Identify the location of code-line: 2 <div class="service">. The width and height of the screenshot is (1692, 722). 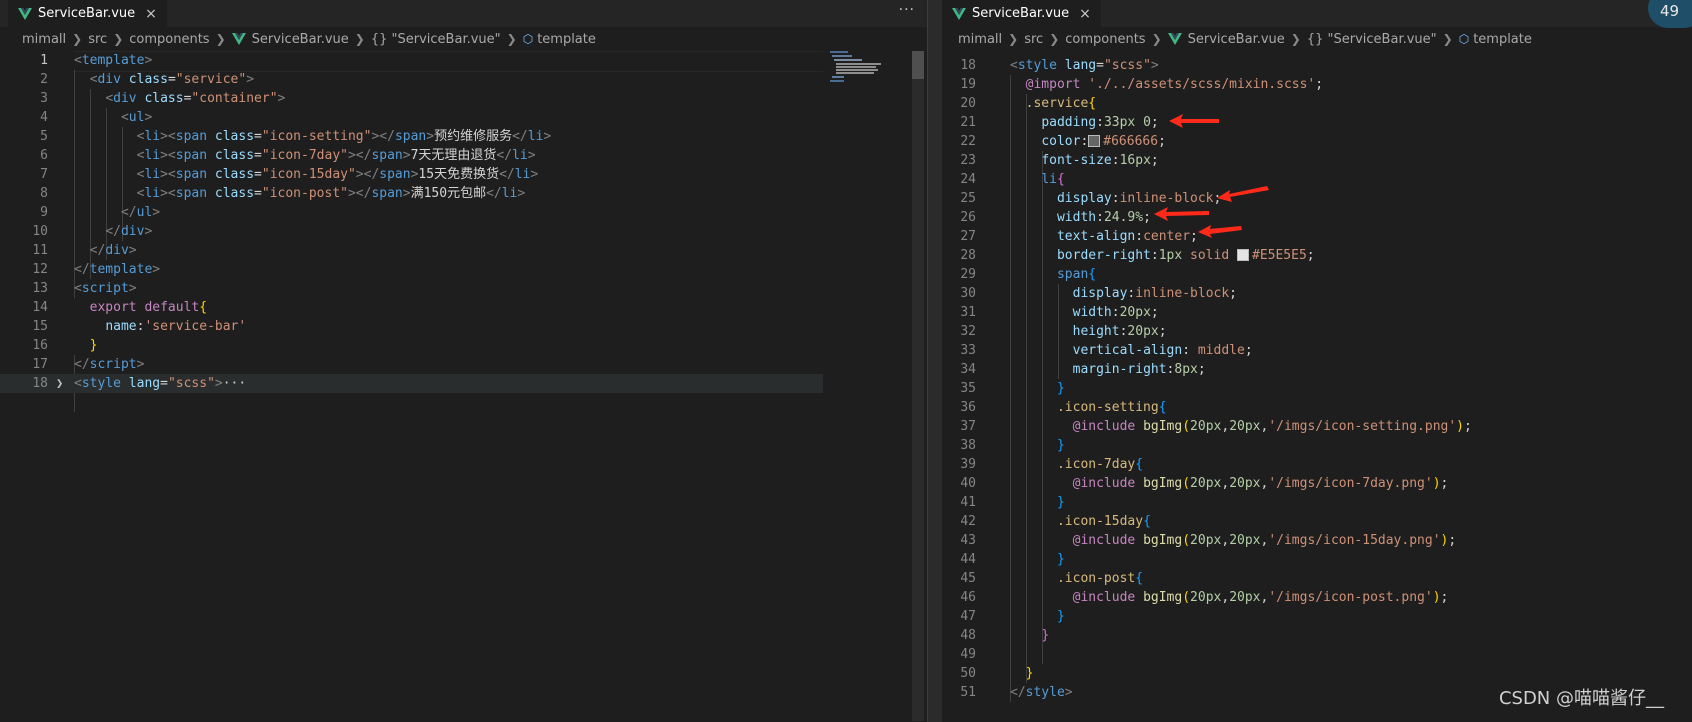
(147, 79).